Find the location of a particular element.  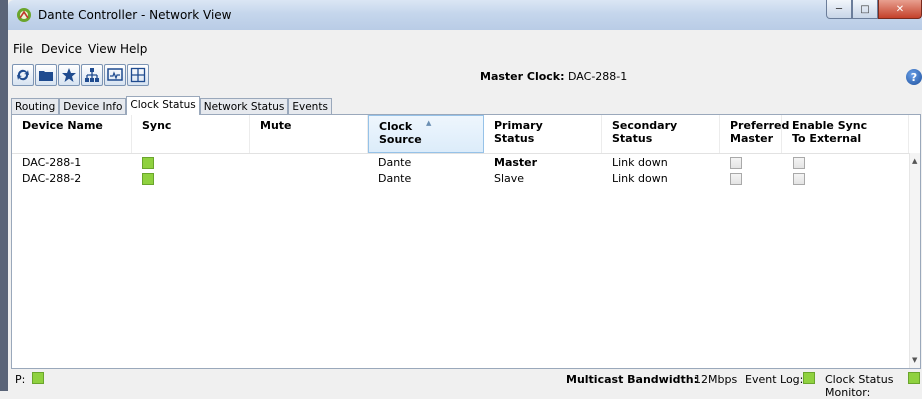

event-log-label: Event Log: is located at coordinates (774, 379).